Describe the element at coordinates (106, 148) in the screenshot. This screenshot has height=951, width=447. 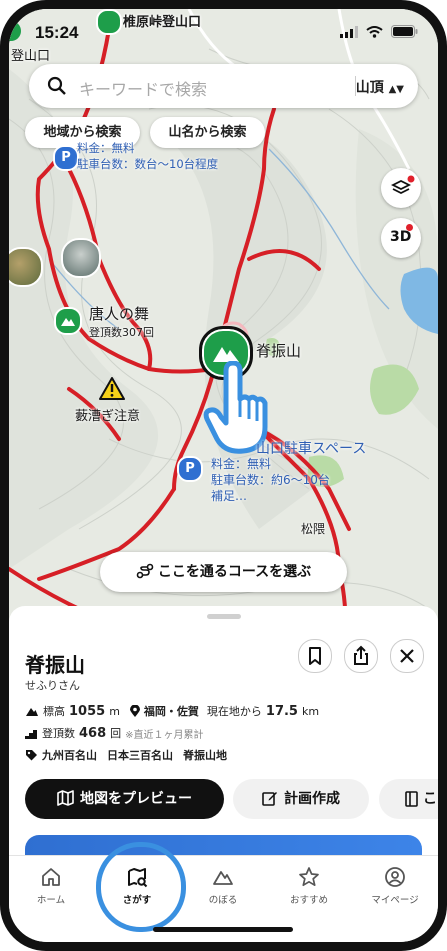
I see `parking-top-fee: 料金：無料` at that location.